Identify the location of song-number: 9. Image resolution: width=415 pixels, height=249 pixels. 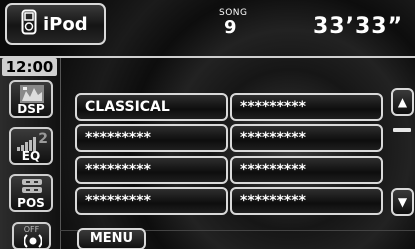
(230, 27).